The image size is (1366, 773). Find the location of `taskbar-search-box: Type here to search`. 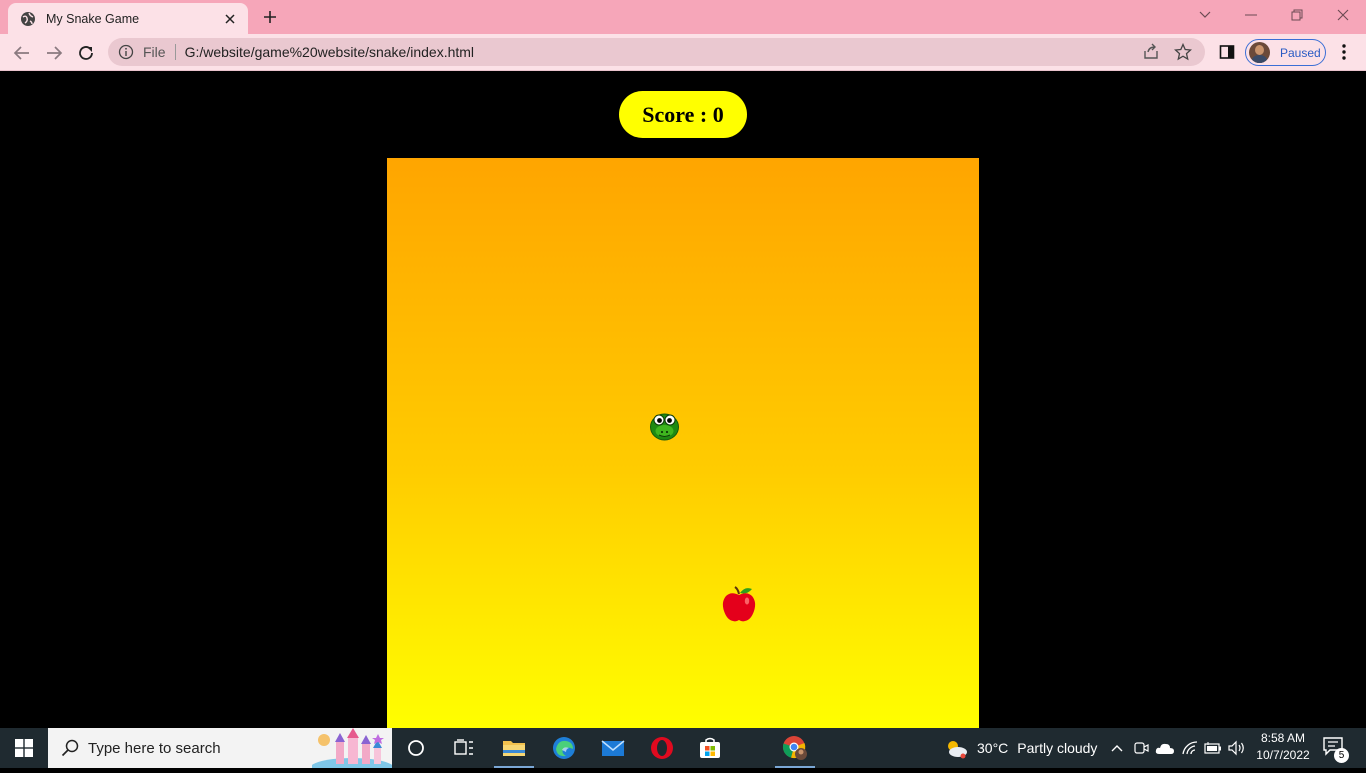

taskbar-search-box: Type here to search is located at coordinates (221, 750).